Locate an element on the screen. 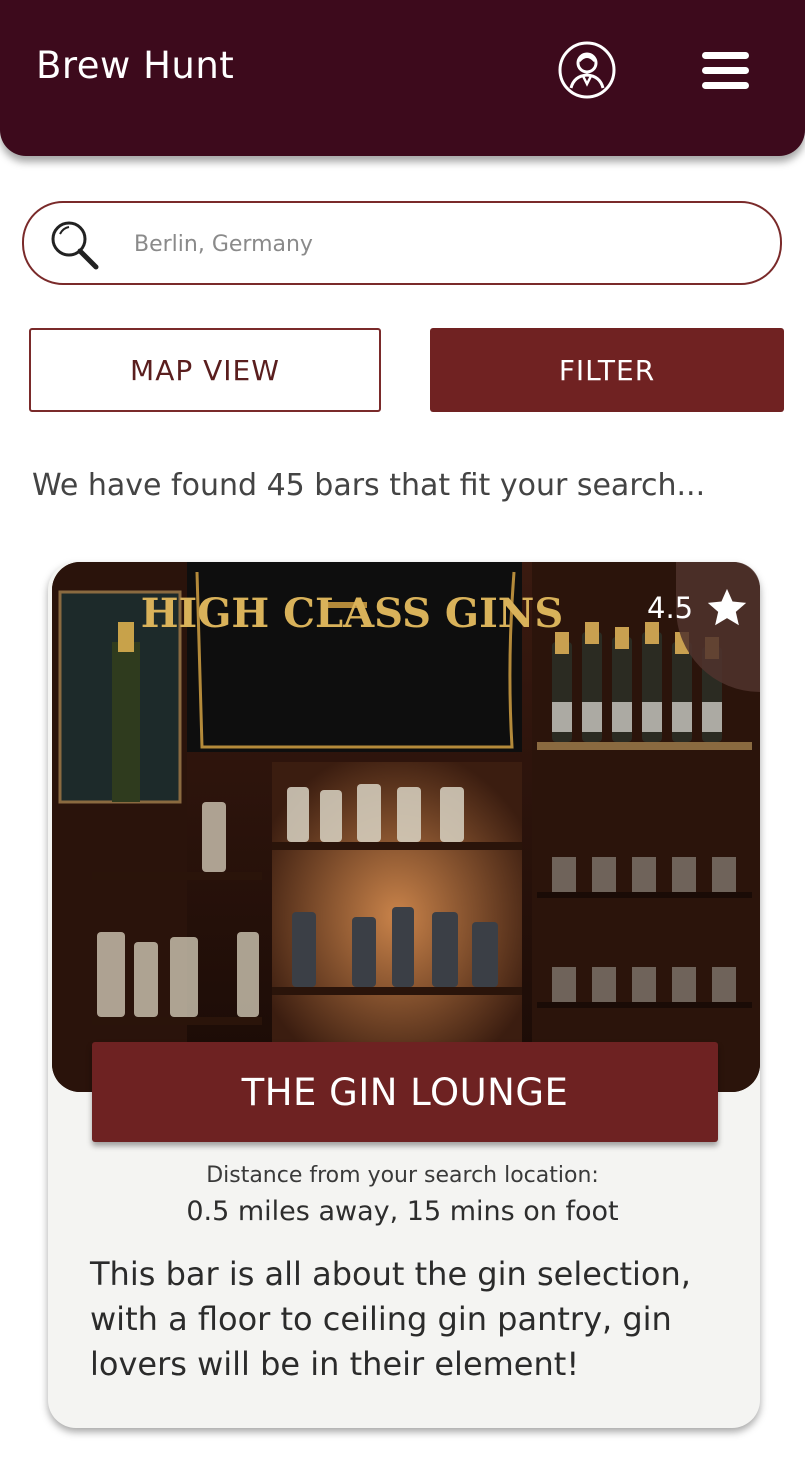 The height and width of the screenshot is (1461, 805). app-header: Brew Hunt is located at coordinates (402, 78).